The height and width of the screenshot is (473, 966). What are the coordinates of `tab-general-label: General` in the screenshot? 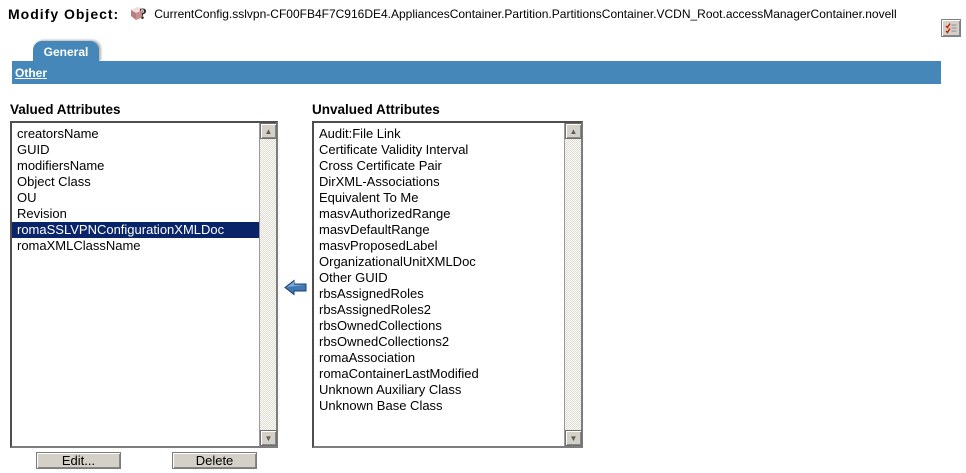 It's located at (66, 51).